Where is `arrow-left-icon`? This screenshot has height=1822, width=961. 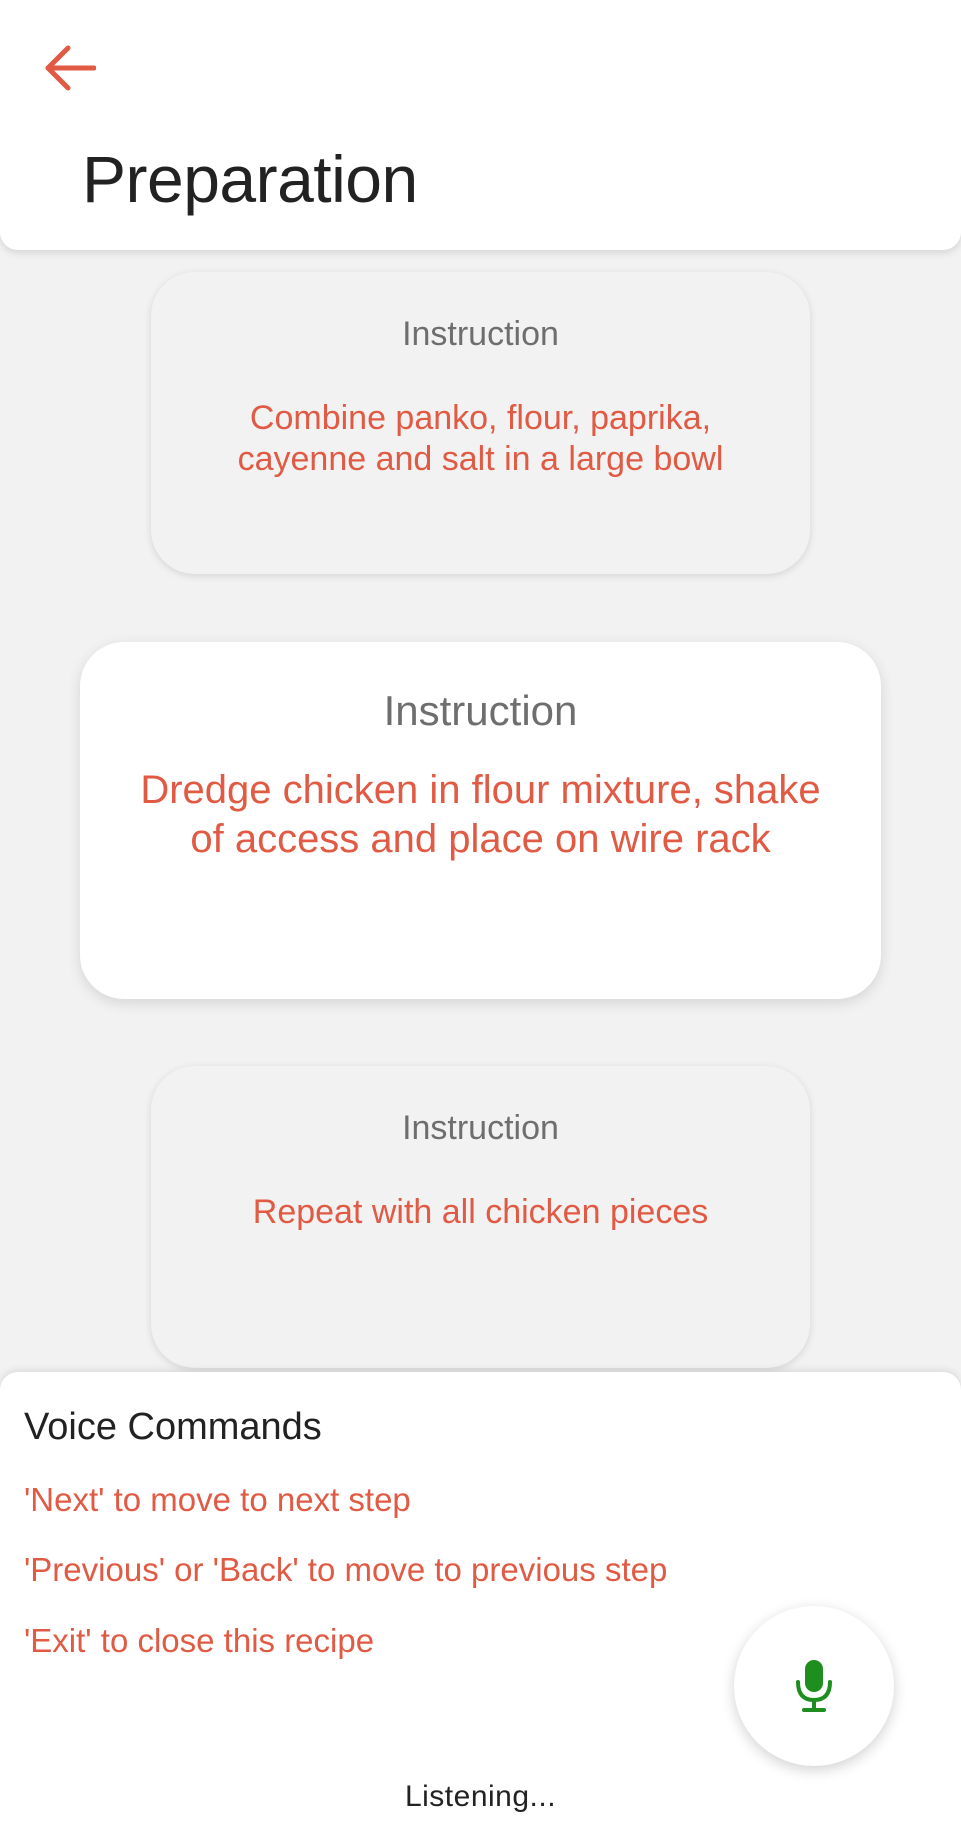
arrow-left-icon is located at coordinates (70, 68).